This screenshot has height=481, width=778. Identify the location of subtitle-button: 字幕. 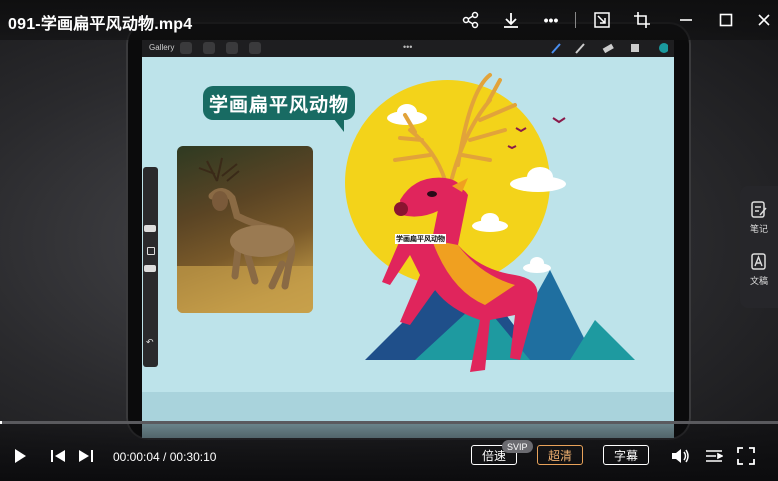
(626, 455).